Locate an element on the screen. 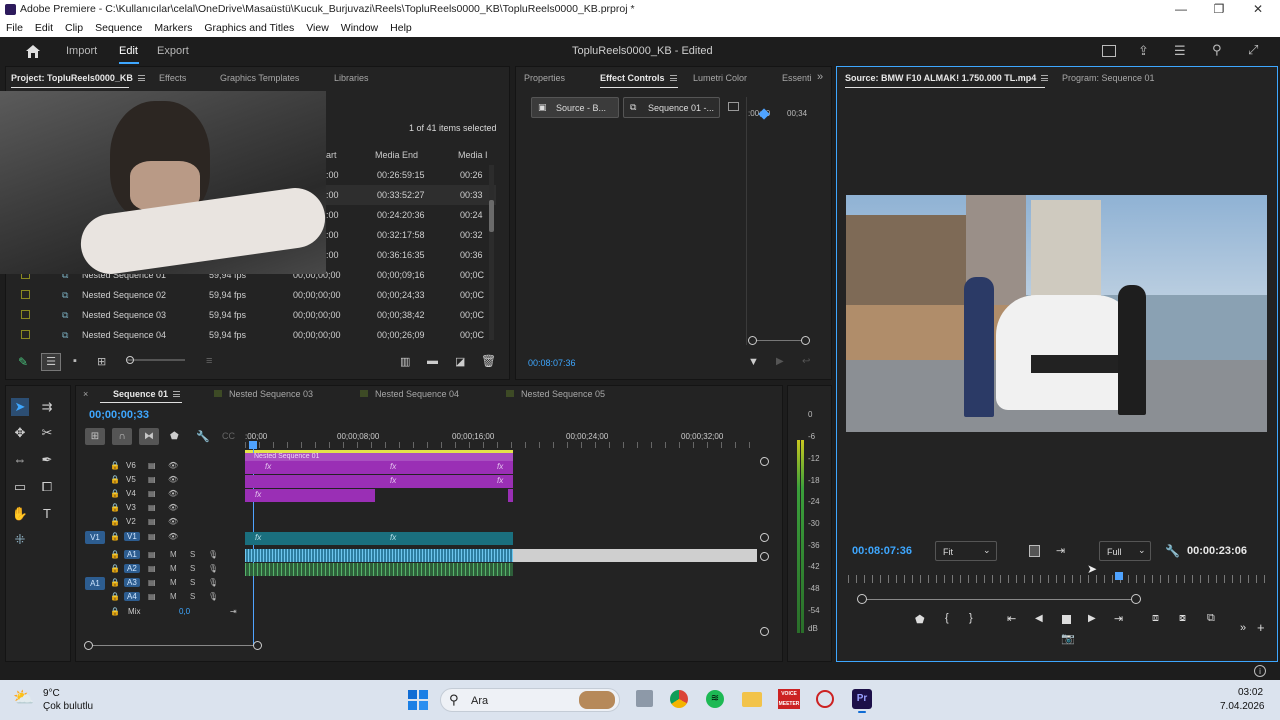 This screenshot has height=720, width=1280. toggle-timeline-icon is located at coordinates (733, 106).